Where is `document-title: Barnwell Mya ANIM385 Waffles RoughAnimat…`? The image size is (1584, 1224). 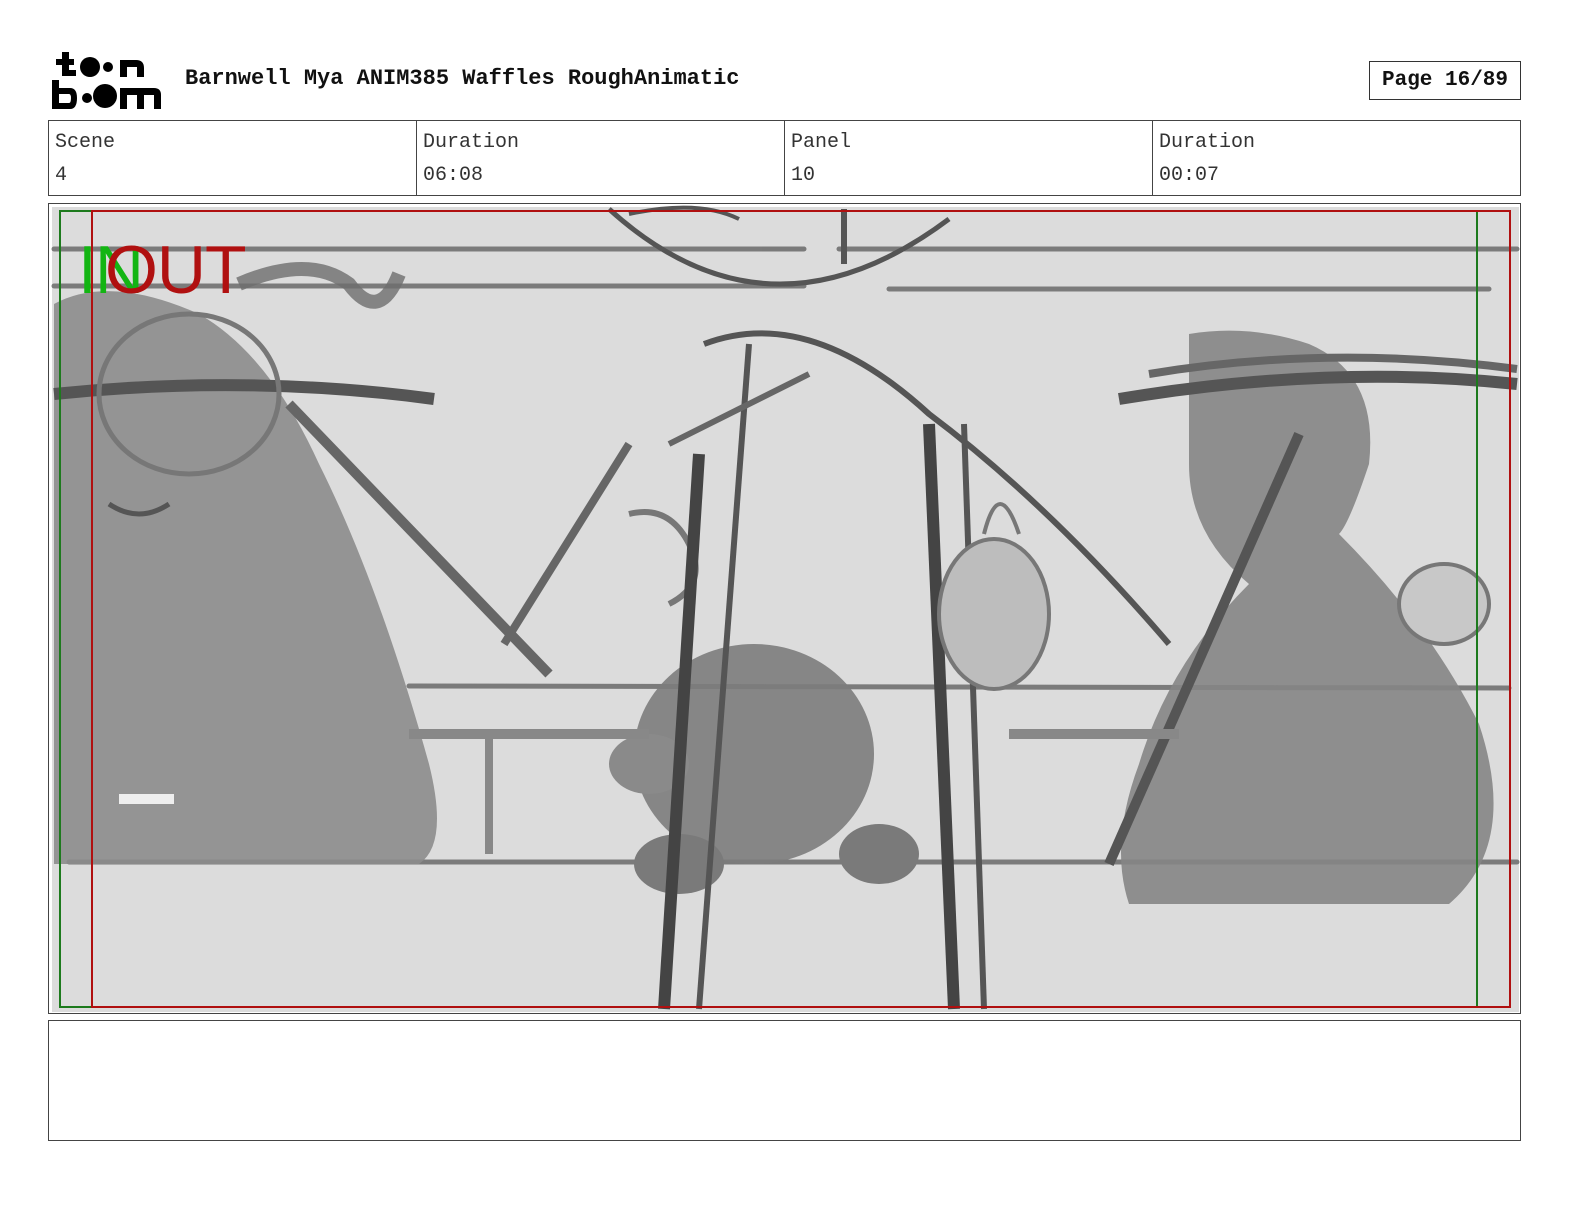
document-title: Barnwell Mya ANIM385 Waffles RoughAnimat… is located at coordinates (462, 78).